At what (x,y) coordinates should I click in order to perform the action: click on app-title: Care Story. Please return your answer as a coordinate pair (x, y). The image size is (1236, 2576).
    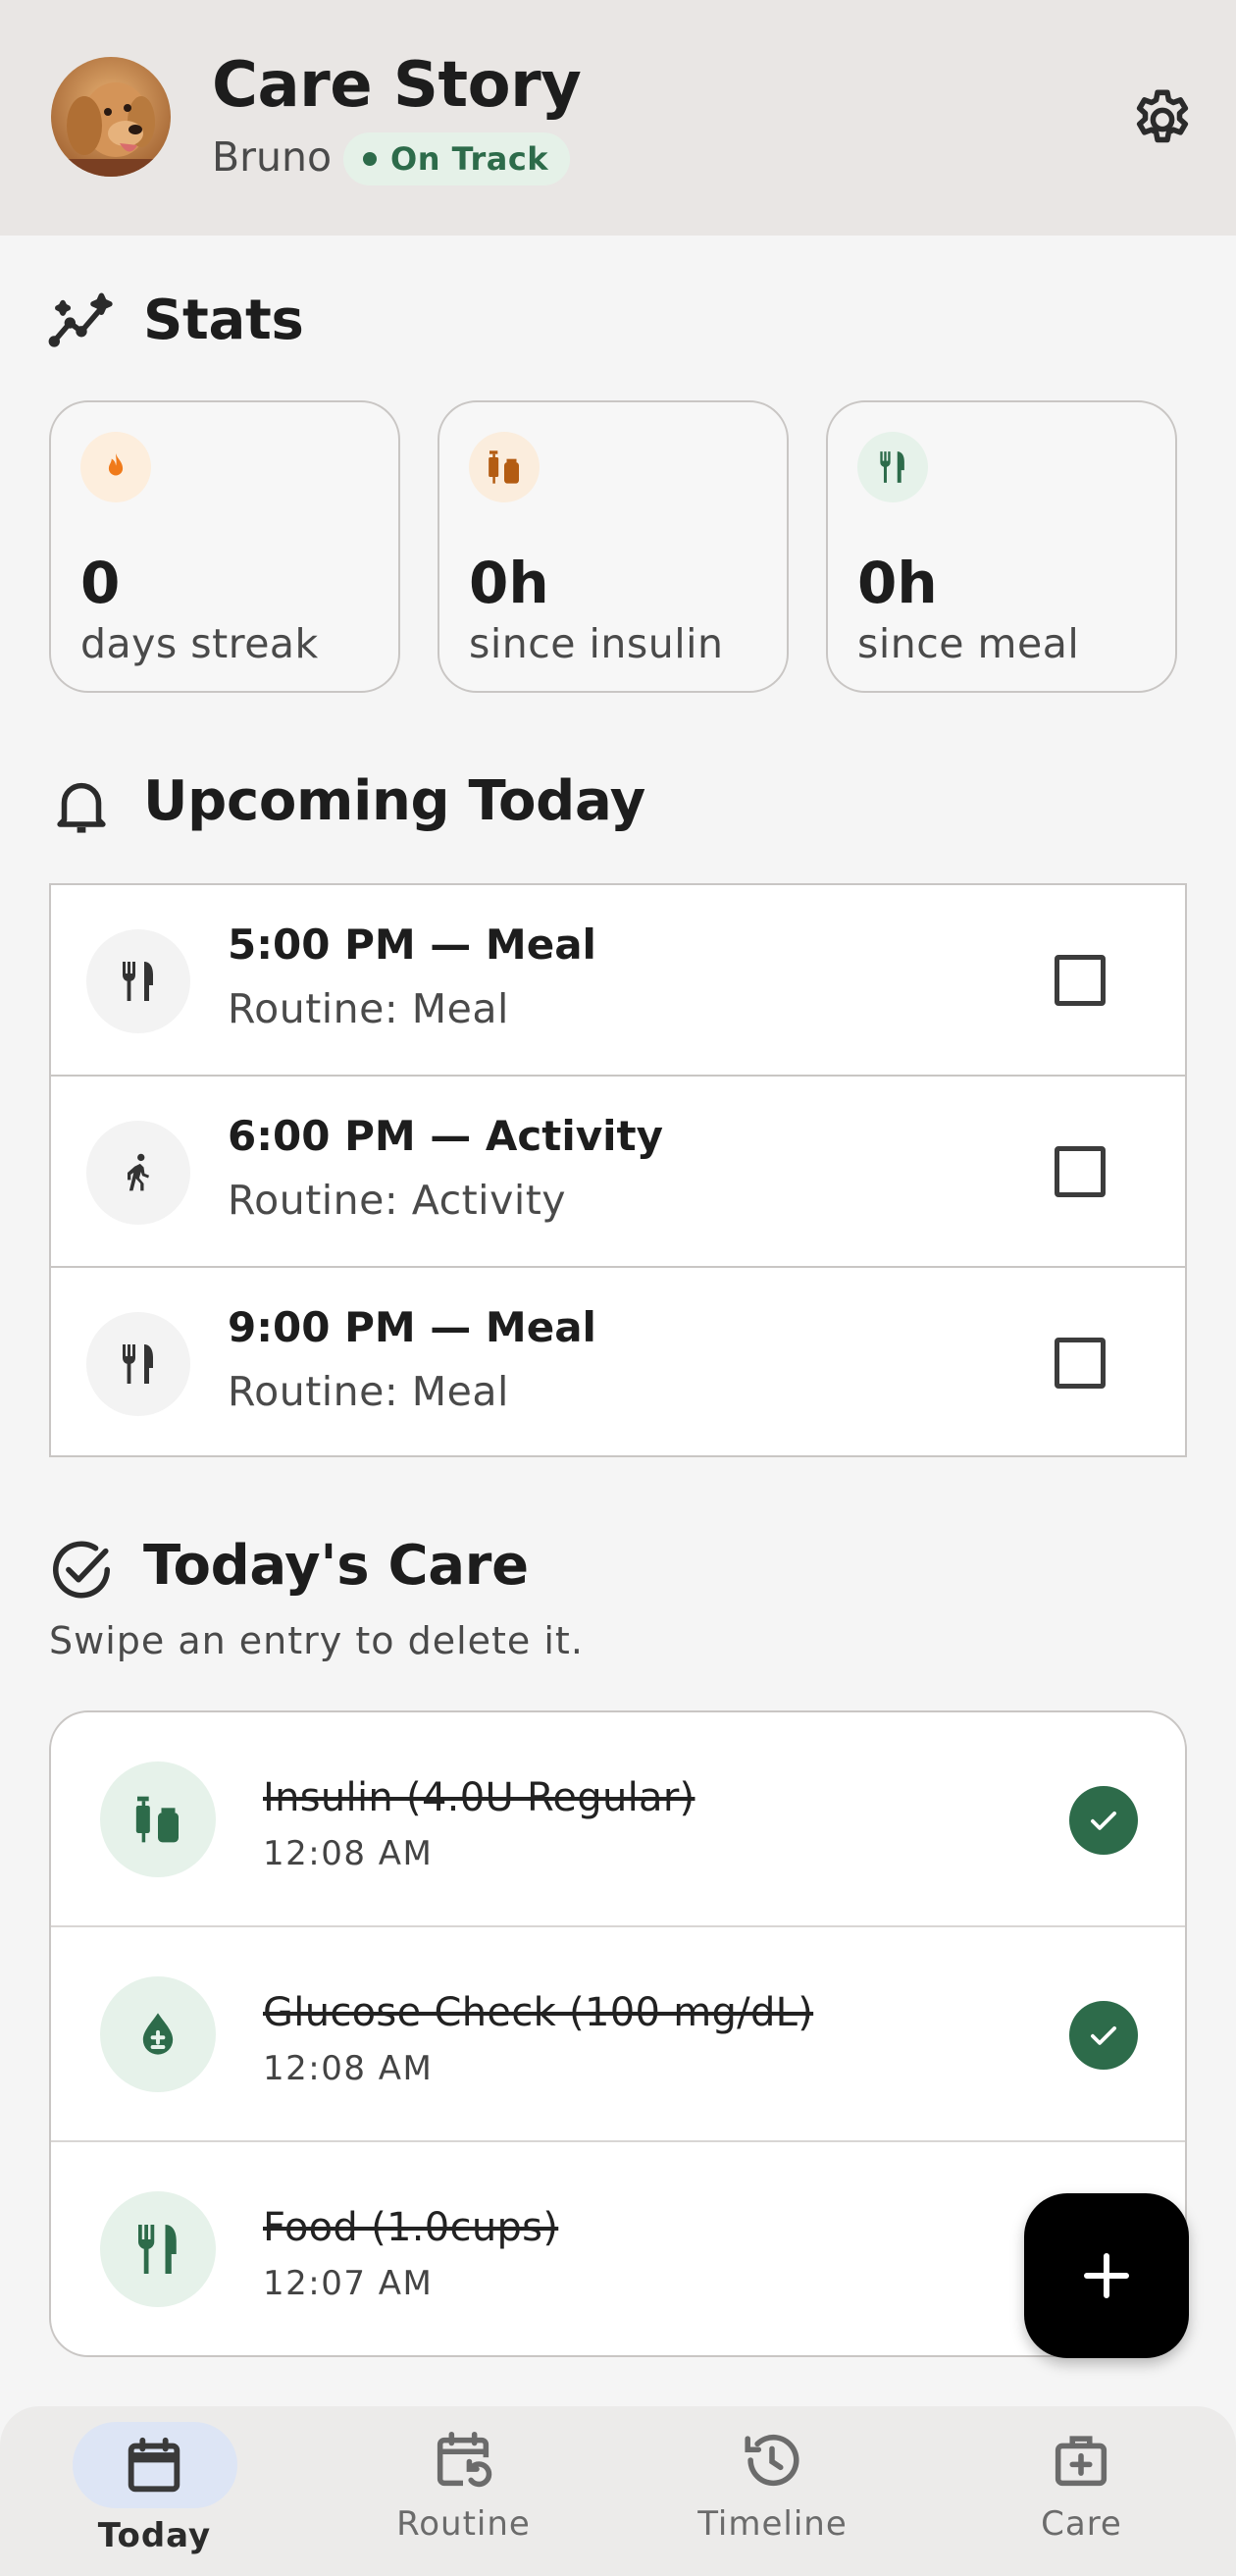
    Looking at the image, I should click on (397, 85).